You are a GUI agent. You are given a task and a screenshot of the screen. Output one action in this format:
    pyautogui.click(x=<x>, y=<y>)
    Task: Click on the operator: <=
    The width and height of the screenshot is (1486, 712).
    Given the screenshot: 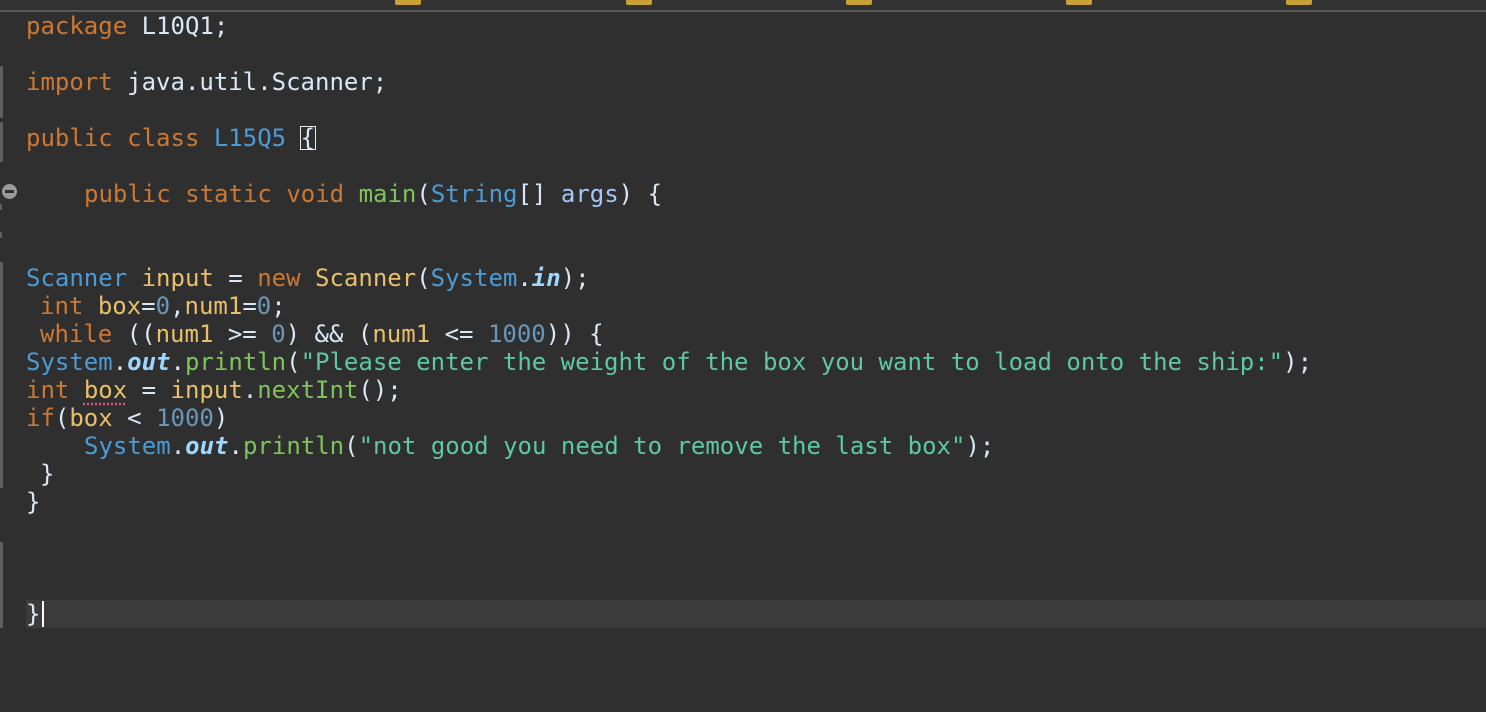 What is the action you would take?
    pyautogui.click(x=459, y=334)
    